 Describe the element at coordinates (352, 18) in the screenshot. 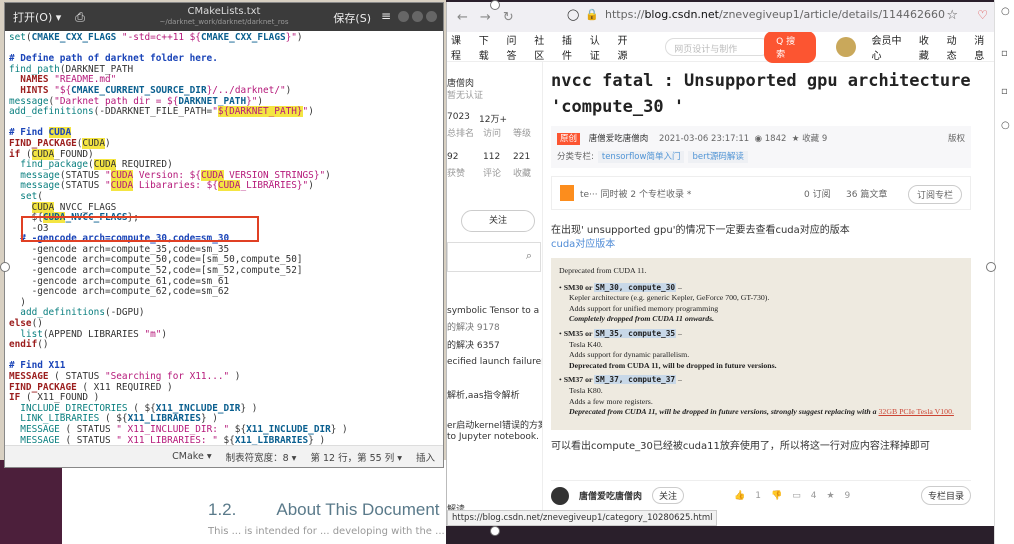

I see `save-button: 保存(S)` at that location.